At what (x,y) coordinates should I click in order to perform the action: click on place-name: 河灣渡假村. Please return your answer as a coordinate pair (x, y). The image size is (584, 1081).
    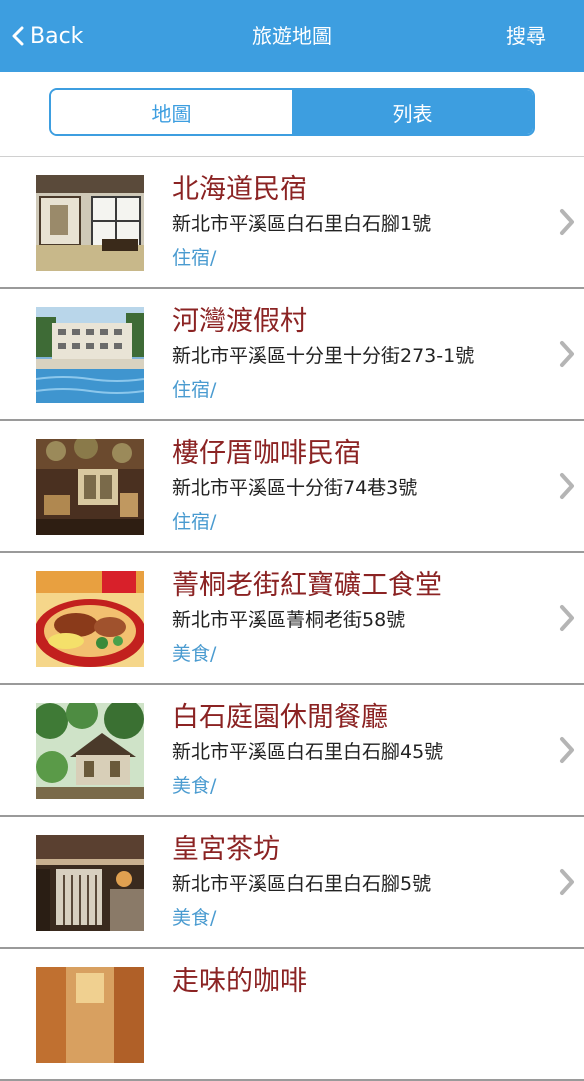
    Looking at the image, I should click on (239, 321).